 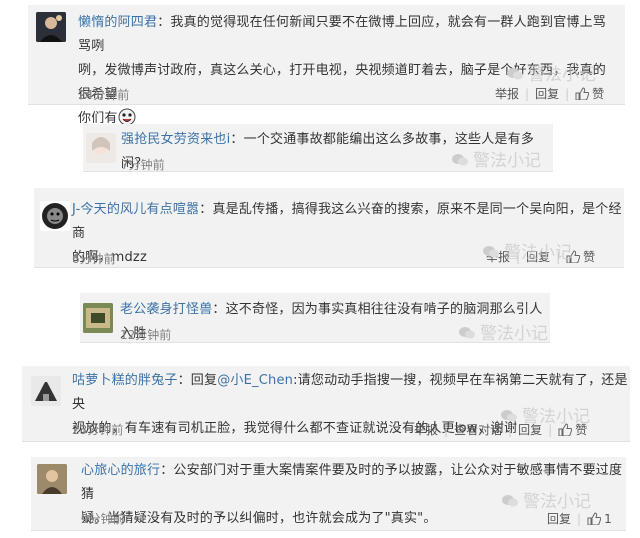 I want to click on comment-time: 9分钟前, so click(x=103, y=519).